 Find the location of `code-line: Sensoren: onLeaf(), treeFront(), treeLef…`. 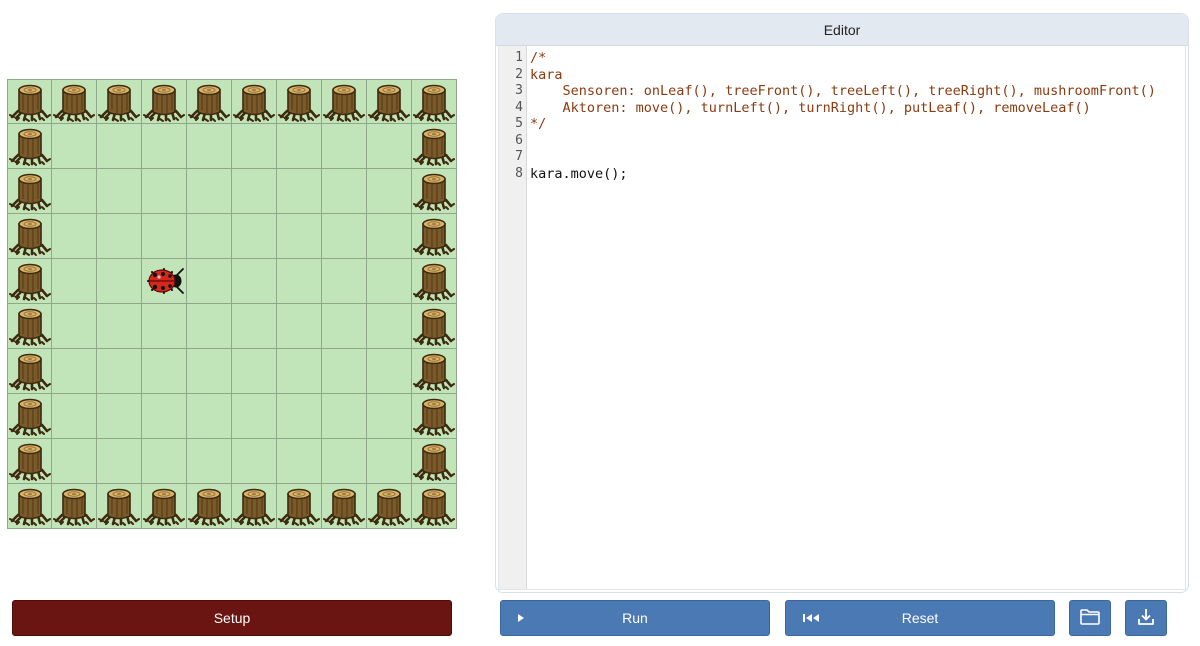

code-line: Sensoren: onLeaf(), treeFront(), treeLef… is located at coordinates (857, 91).